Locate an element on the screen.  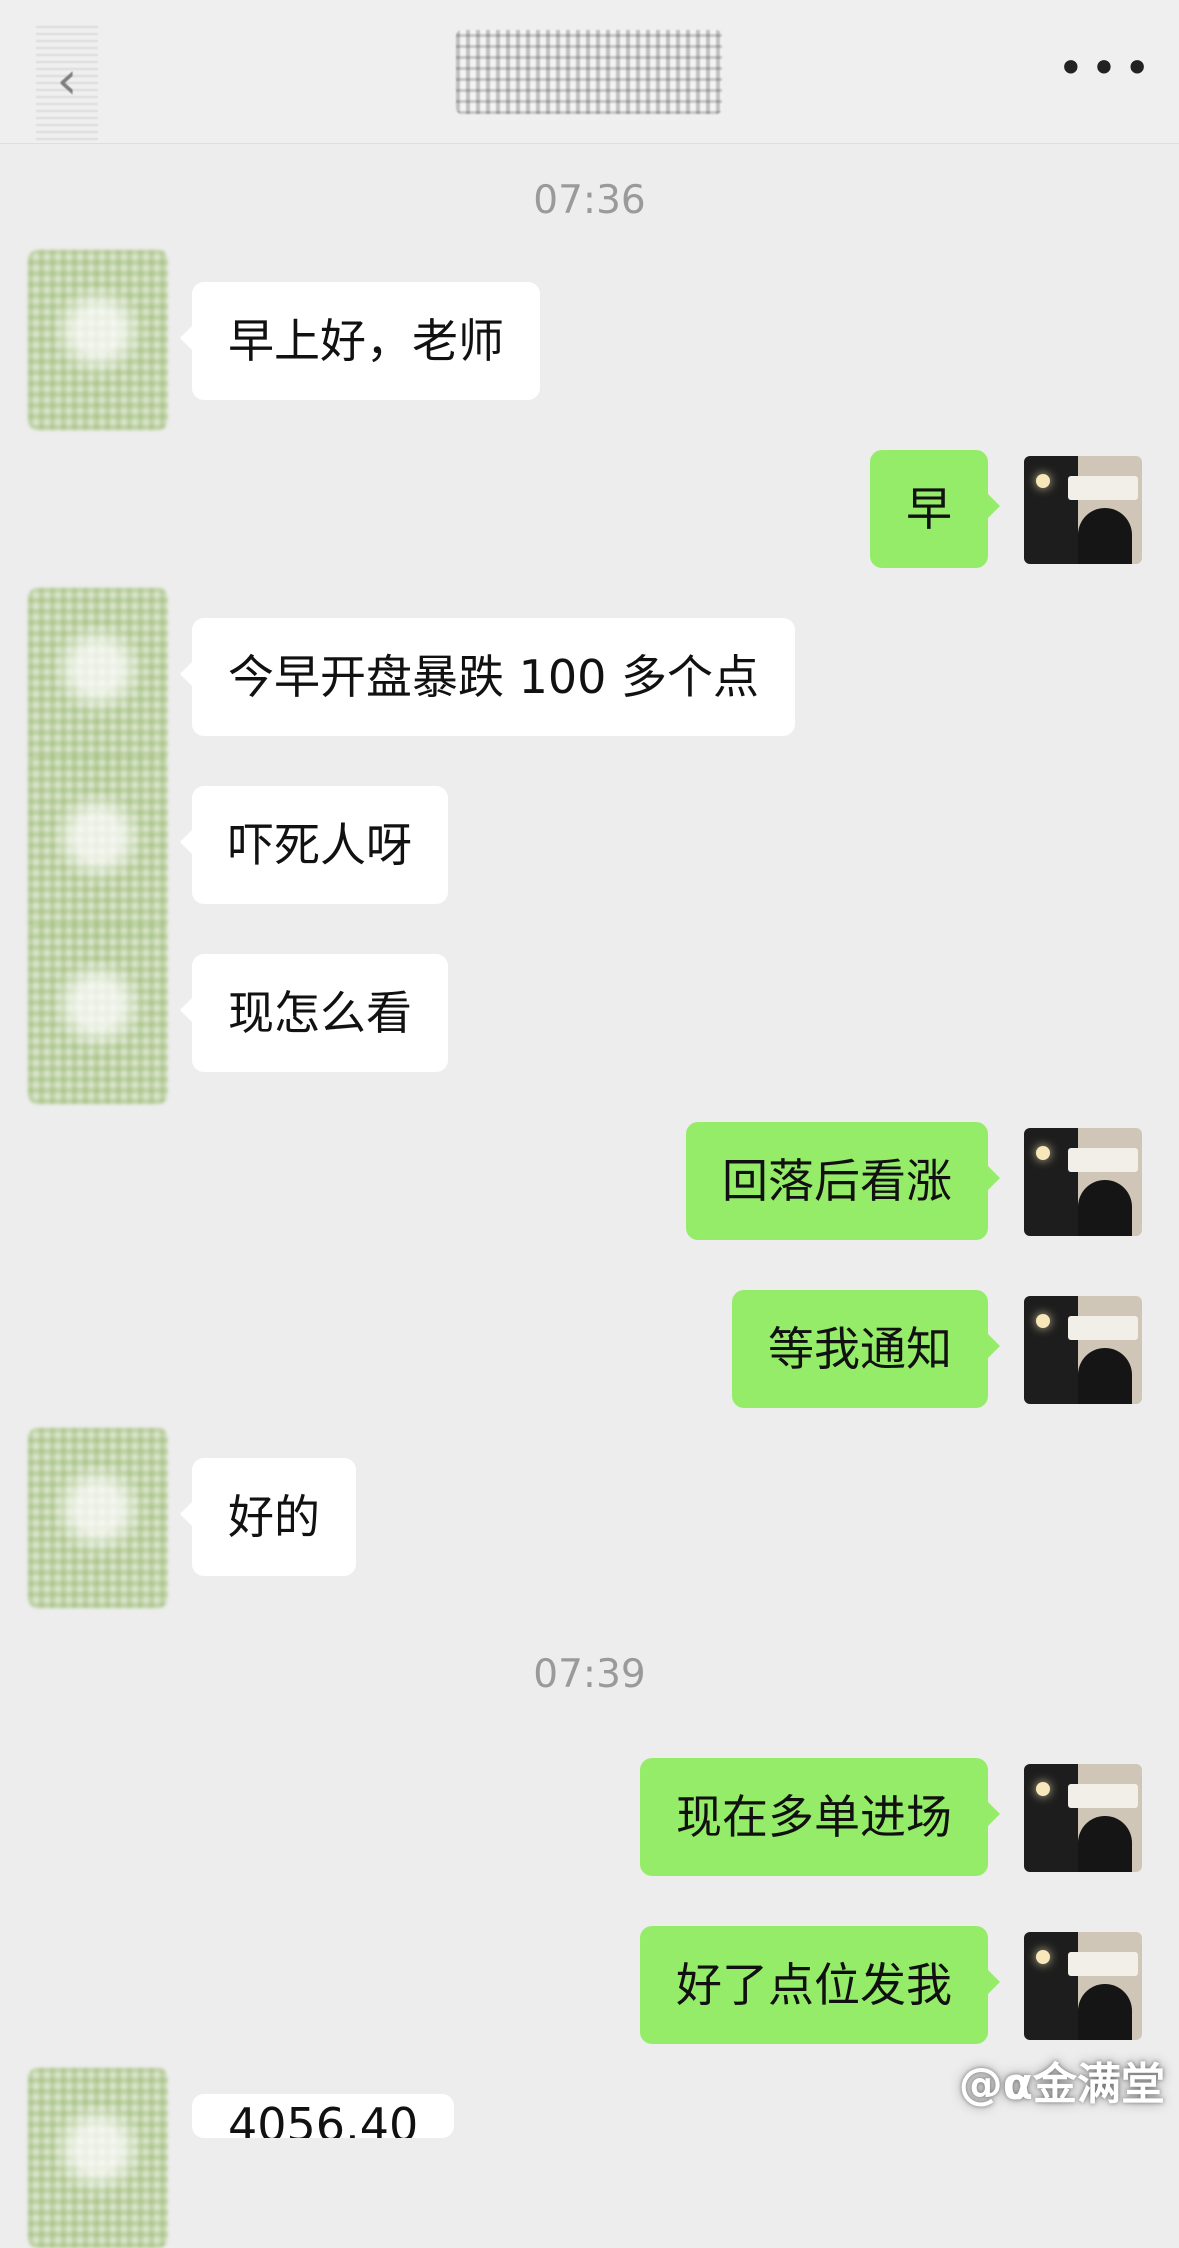
chevron-left-icon: ‹ is located at coordinates (67, 81).